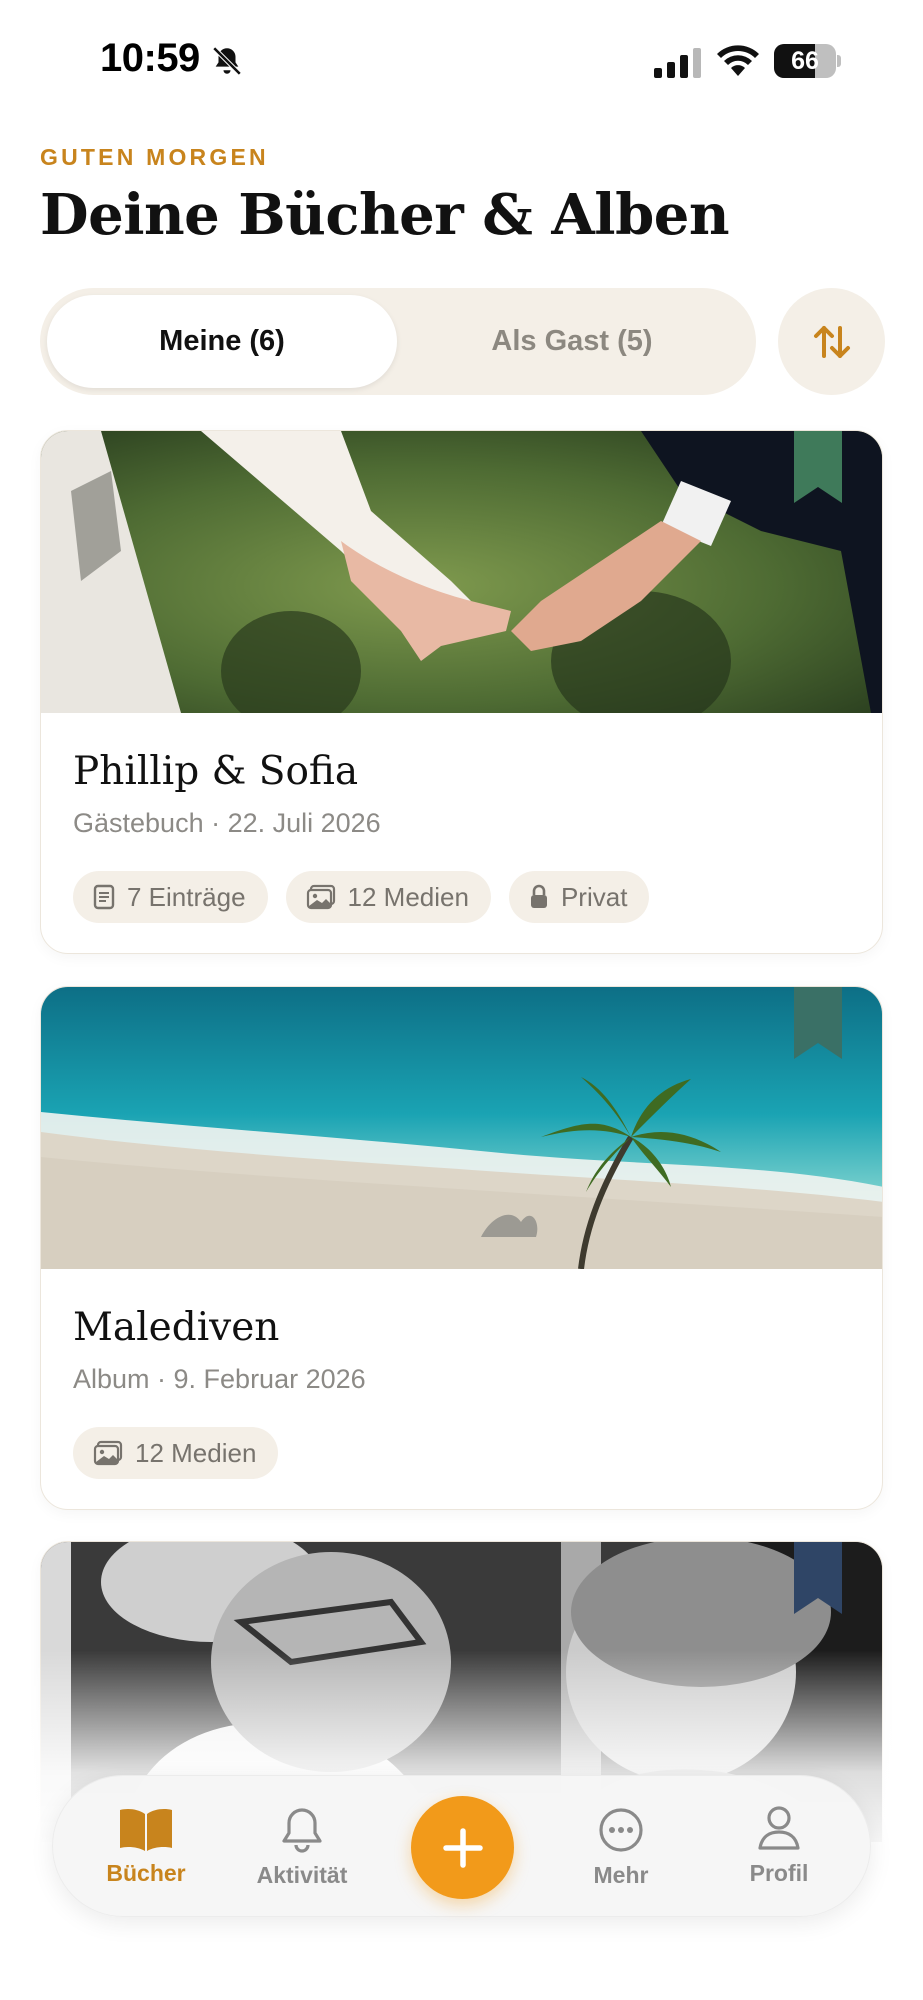 The image size is (923, 2000). I want to click on tab-label: Mehr, so click(621, 1875).